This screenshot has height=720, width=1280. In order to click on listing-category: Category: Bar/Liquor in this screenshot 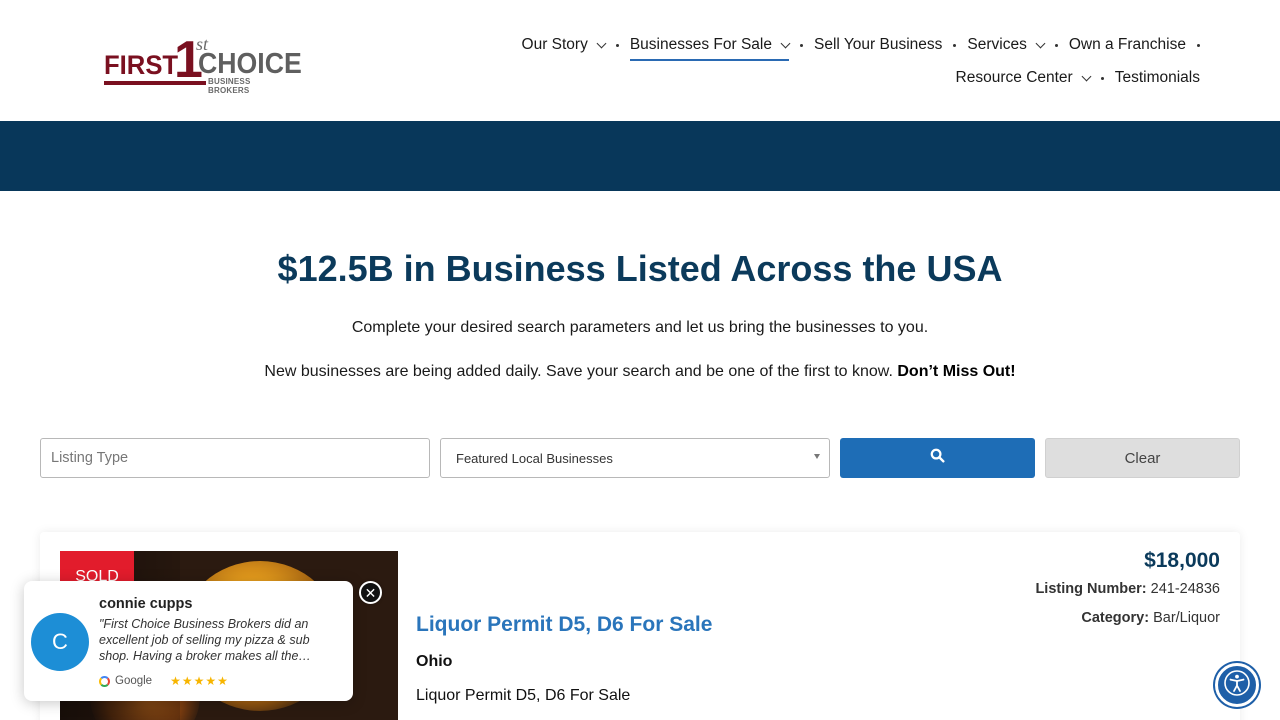, I will do `click(1150, 618)`.